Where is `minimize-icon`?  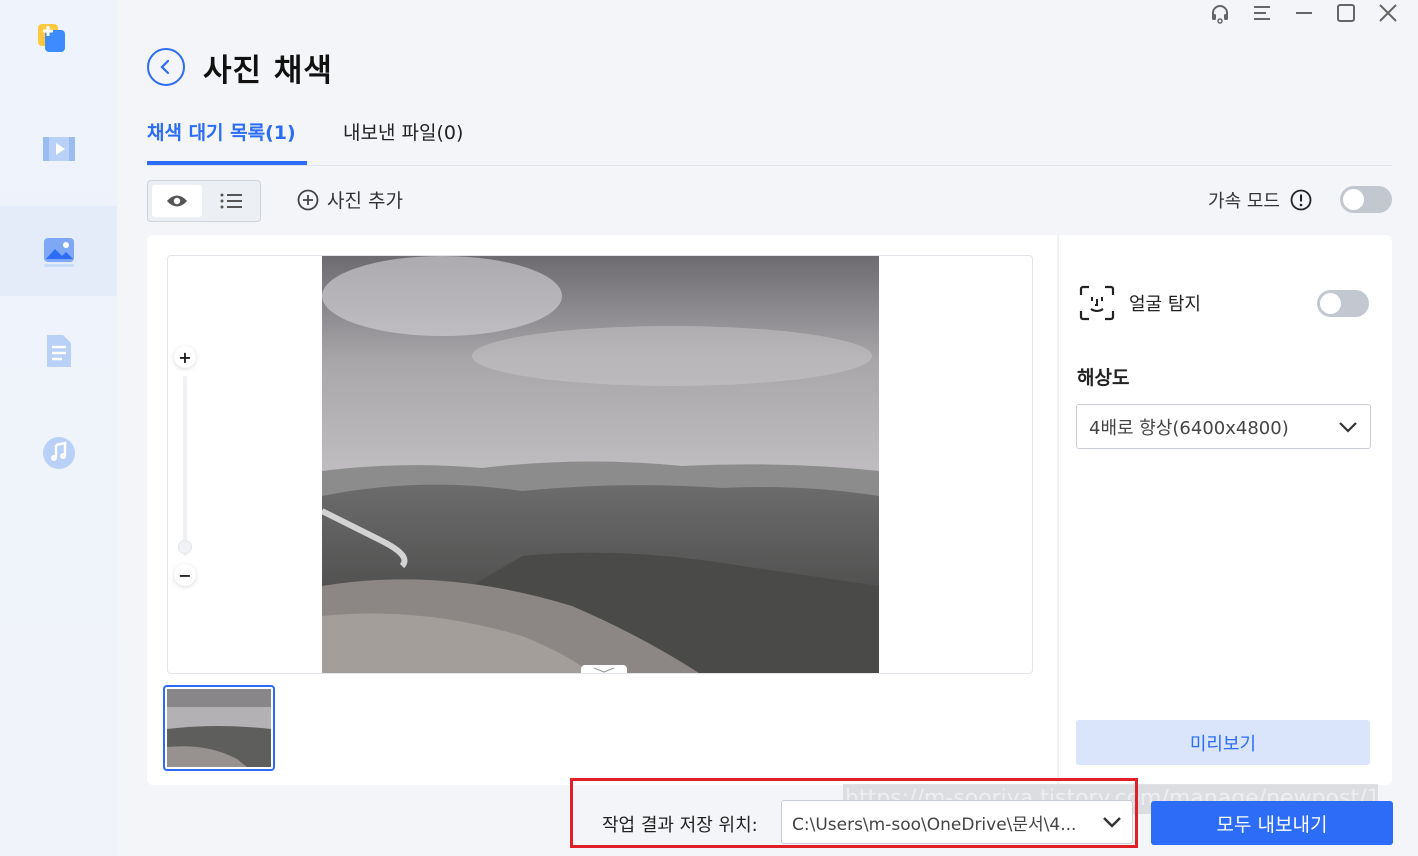 minimize-icon is located at coordinates (1304, 13).